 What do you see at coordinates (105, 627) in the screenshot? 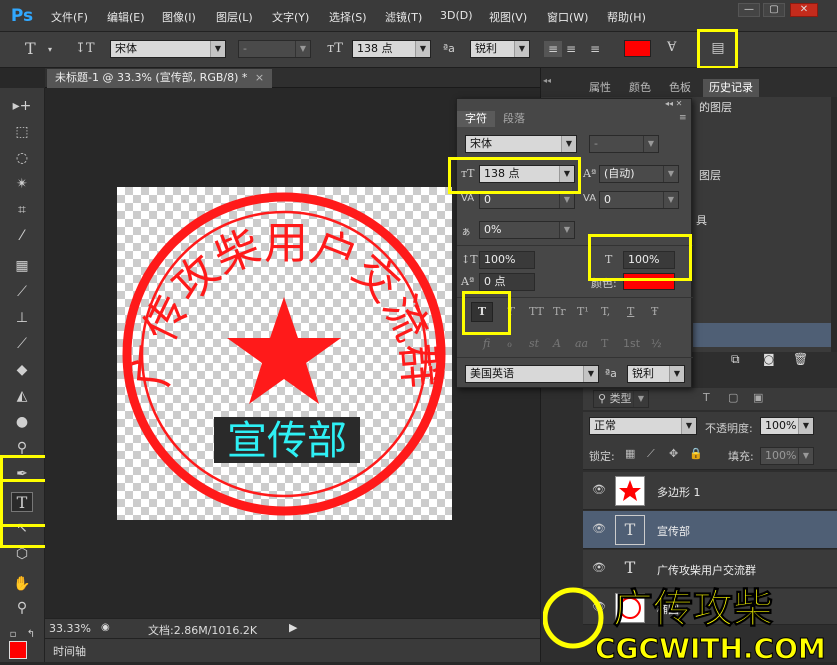
I see `status-menu-icon: ◉` at bounding box center [105, 627].